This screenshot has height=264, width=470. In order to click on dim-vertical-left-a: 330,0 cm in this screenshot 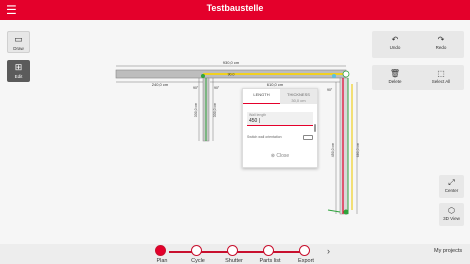, I will do `click(196, 110)`.